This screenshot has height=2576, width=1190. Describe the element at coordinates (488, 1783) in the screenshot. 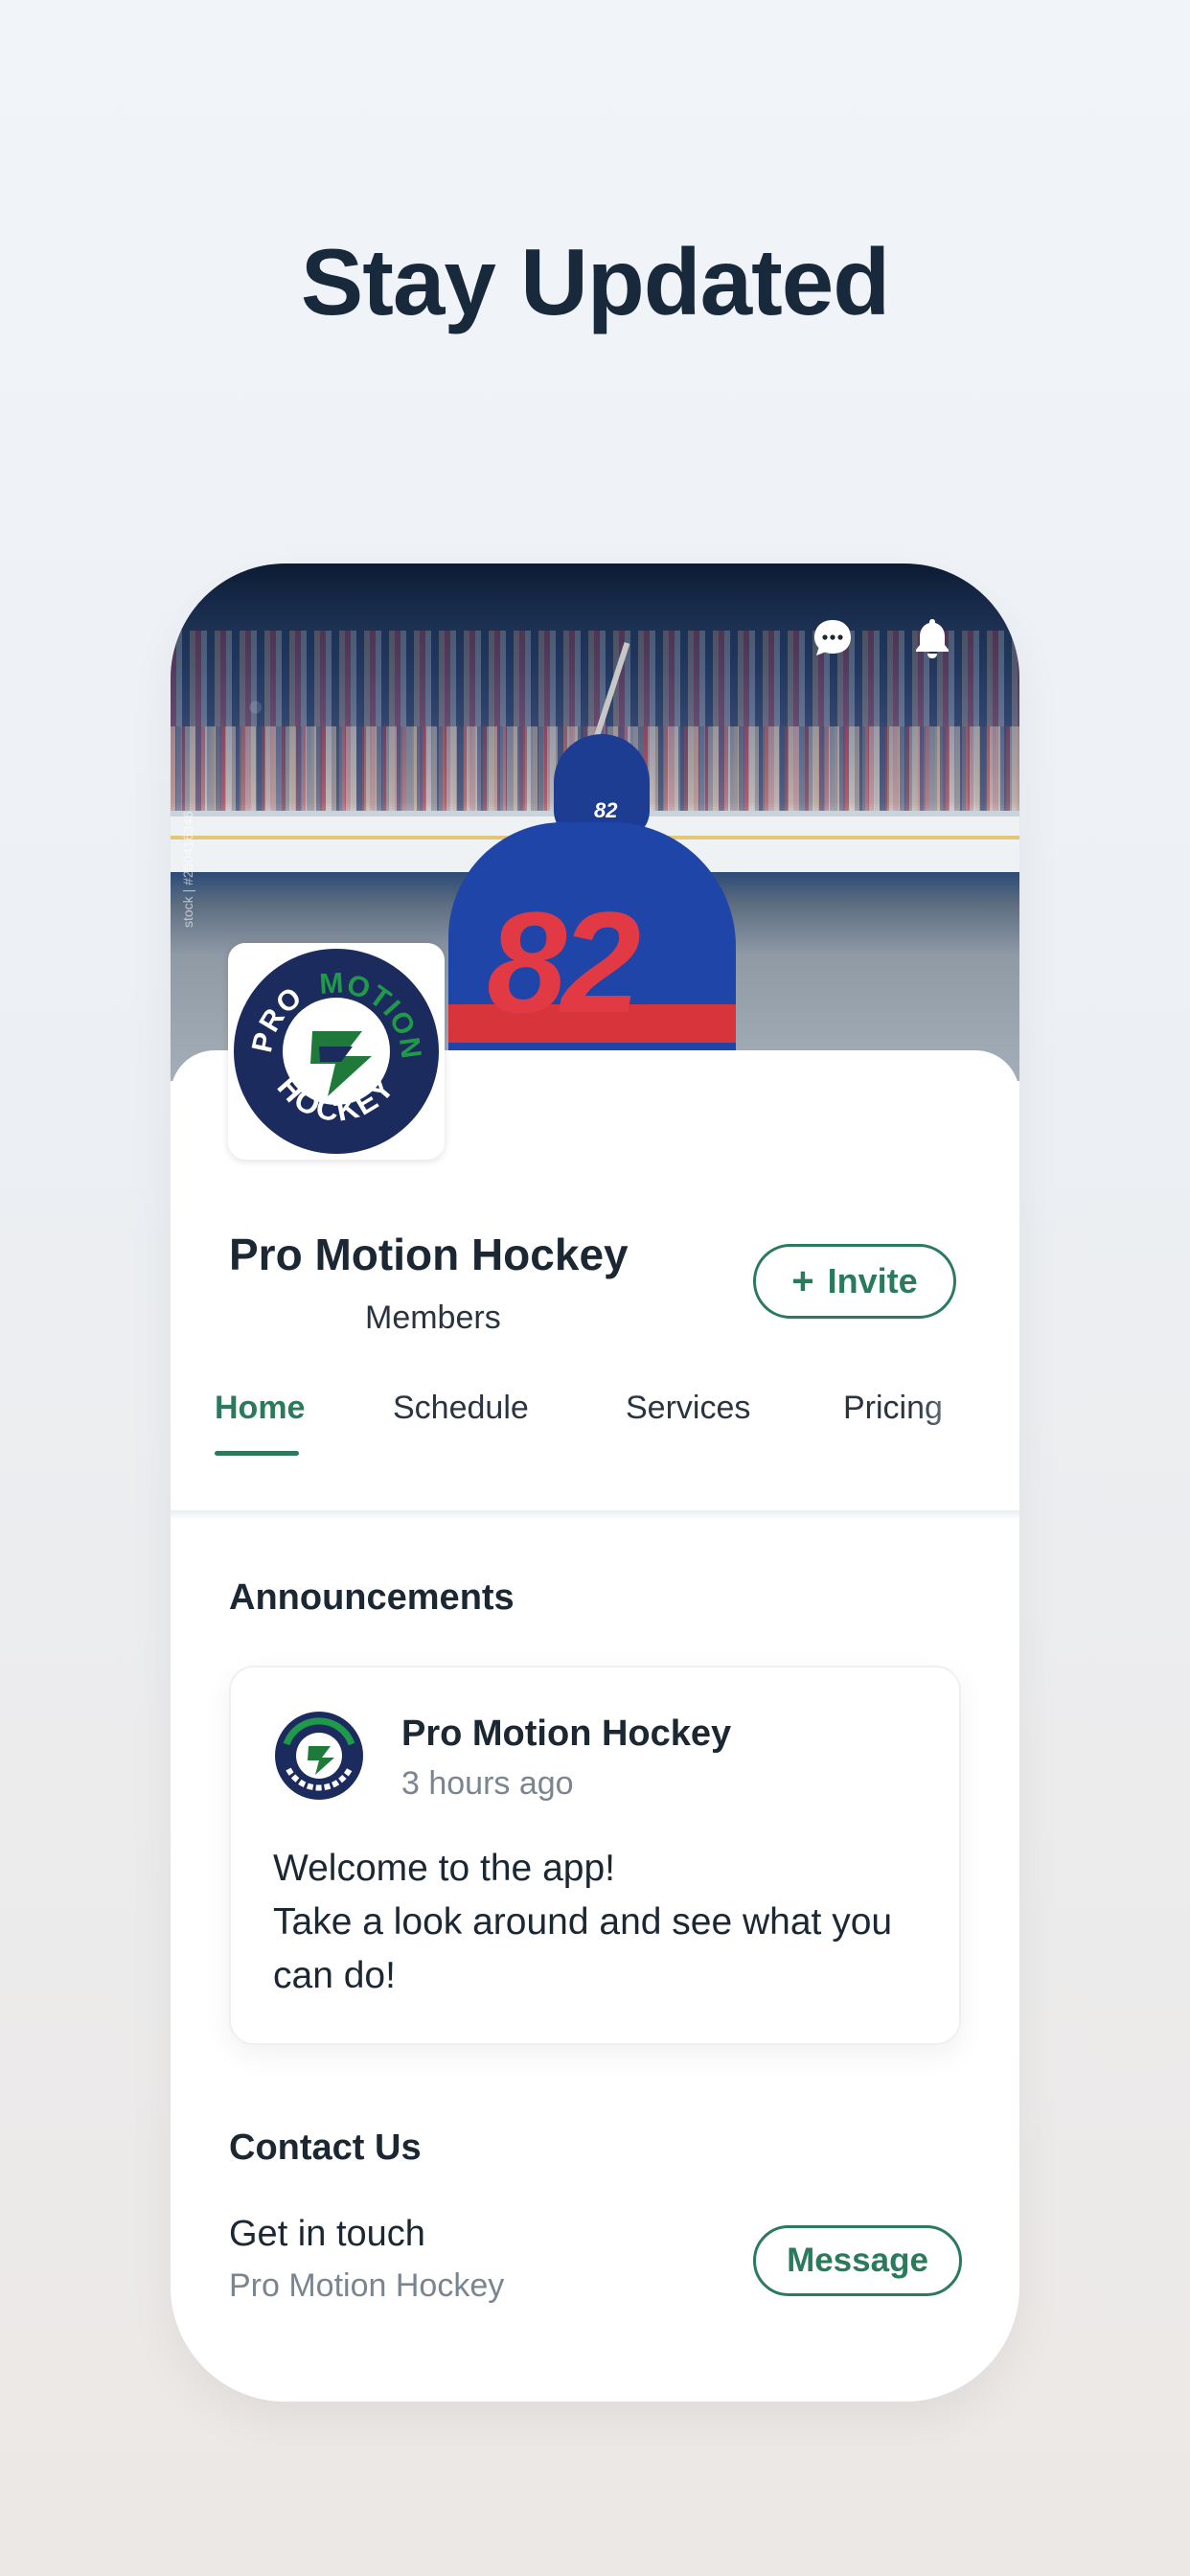

I see `post-timestamp: 3 hours ago` at that location.